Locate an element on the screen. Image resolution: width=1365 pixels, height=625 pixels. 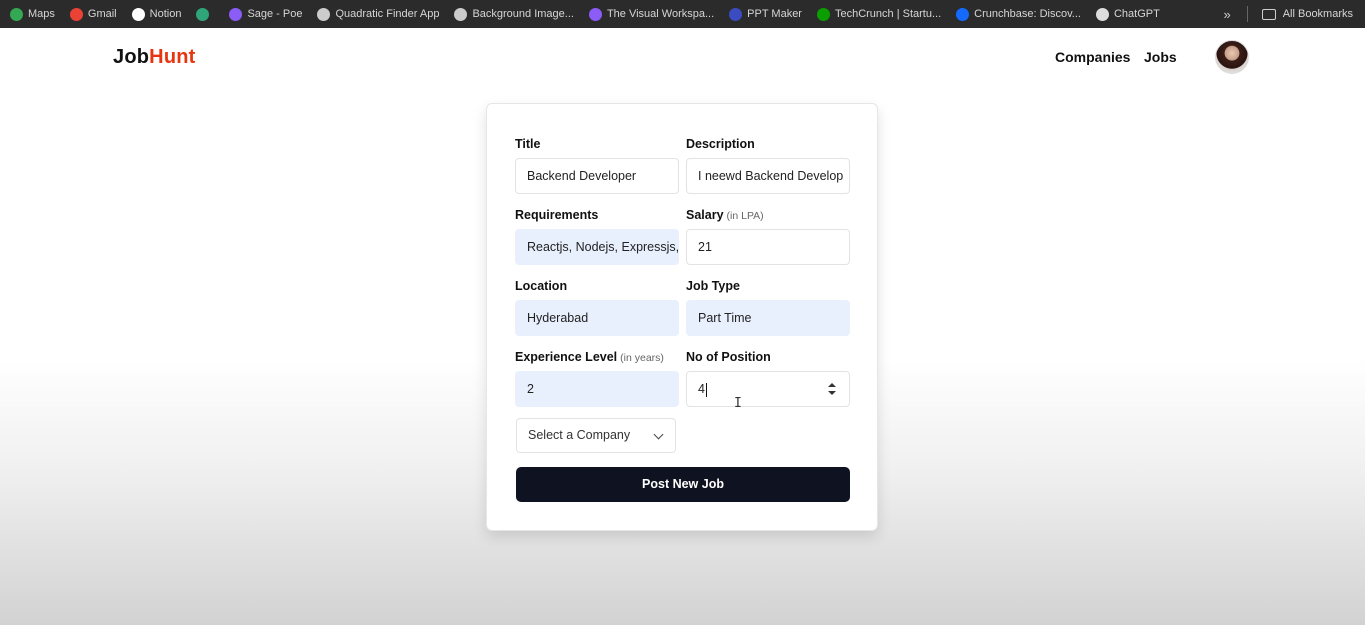
bookmarks-right: » All Bookmarks is located at coordinates (1288, 14).